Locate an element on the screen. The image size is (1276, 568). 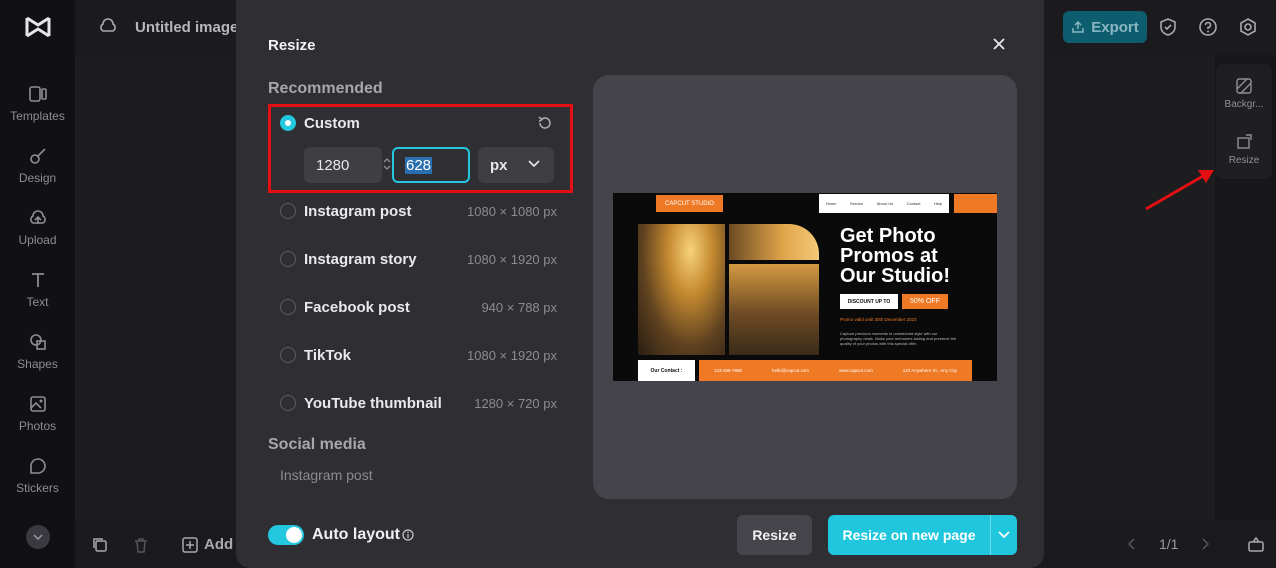
delete-icon is located at coordinates (141, 545).